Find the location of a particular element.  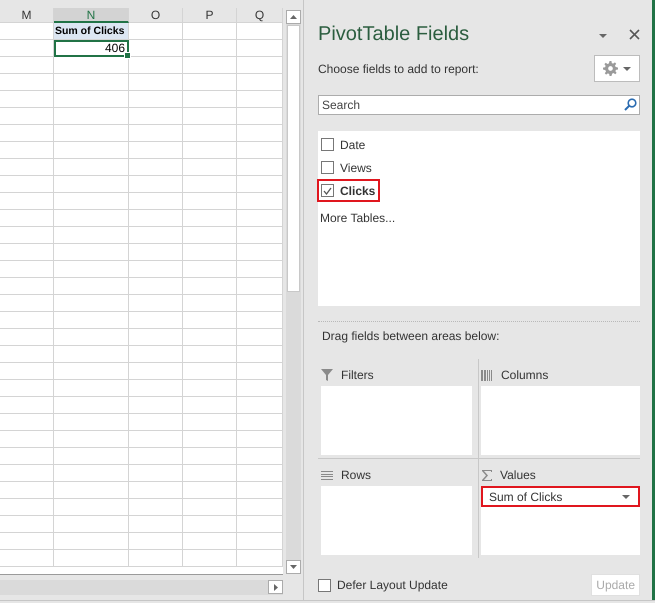

column-header: M is located at coordinates (27, 15).